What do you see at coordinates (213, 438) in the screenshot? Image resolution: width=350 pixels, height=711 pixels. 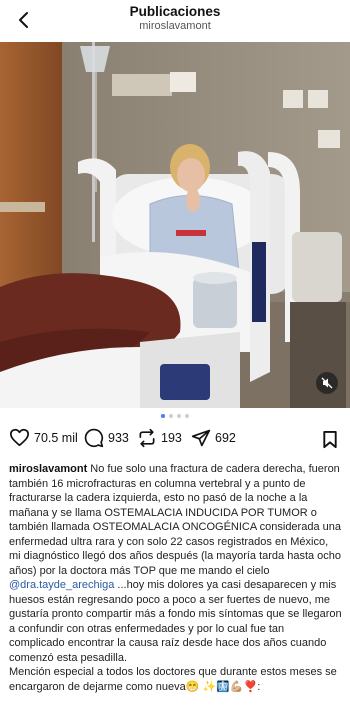 I see `share-button: 692` at bounding box center [213, 438].